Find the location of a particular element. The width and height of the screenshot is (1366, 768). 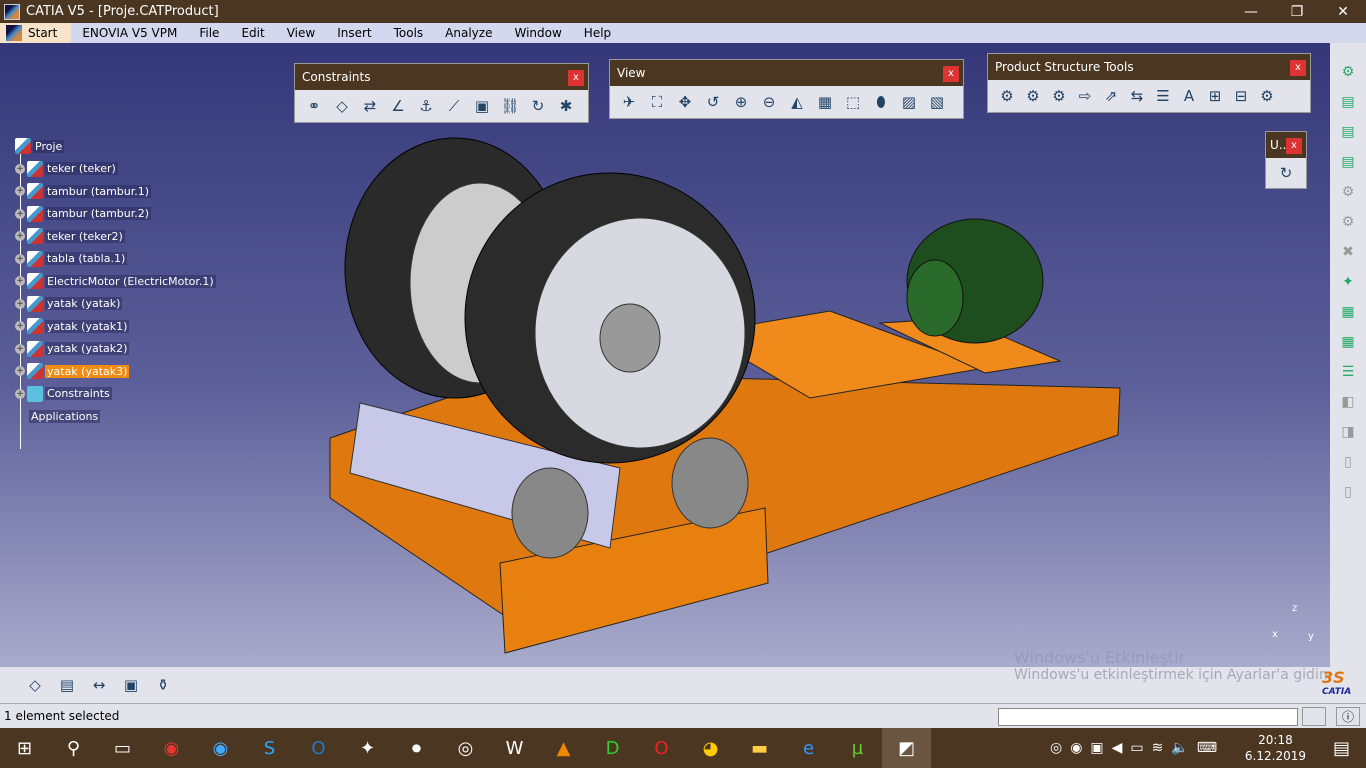

close-button: ✕ is located at coordinates (1343, 11).